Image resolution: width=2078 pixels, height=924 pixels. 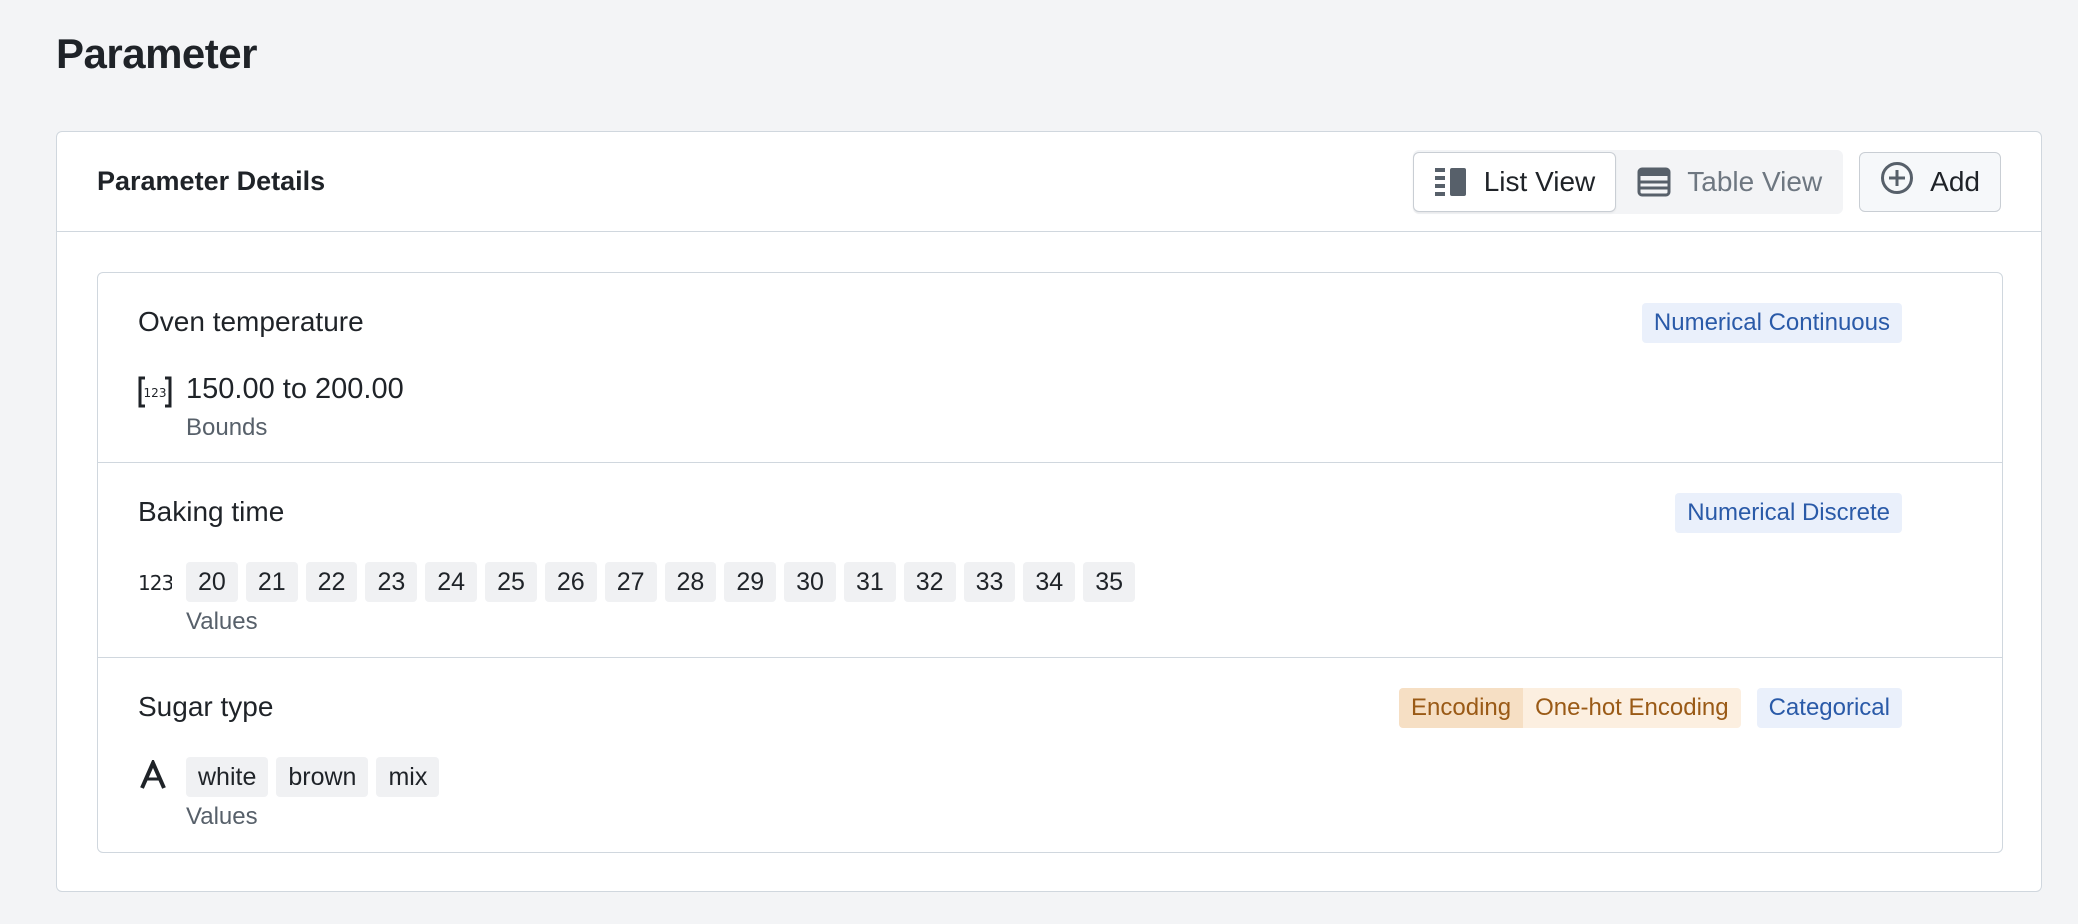 I want to click on bounds-123-icon: 123, so click(x=155, y=394).